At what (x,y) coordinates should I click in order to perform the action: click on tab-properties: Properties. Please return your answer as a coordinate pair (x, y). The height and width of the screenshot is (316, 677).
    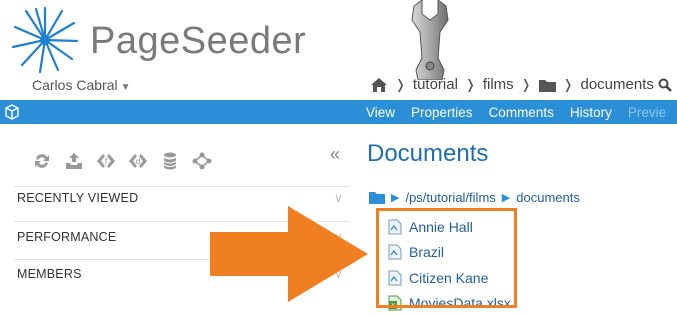
    Looking at the image, I should click on (442, 112).